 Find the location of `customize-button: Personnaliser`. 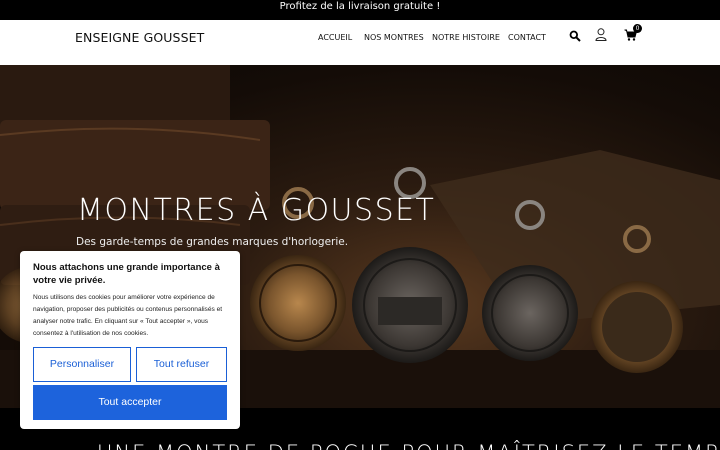

customize-button: Personnaliser is located at coordinates (82, 364).